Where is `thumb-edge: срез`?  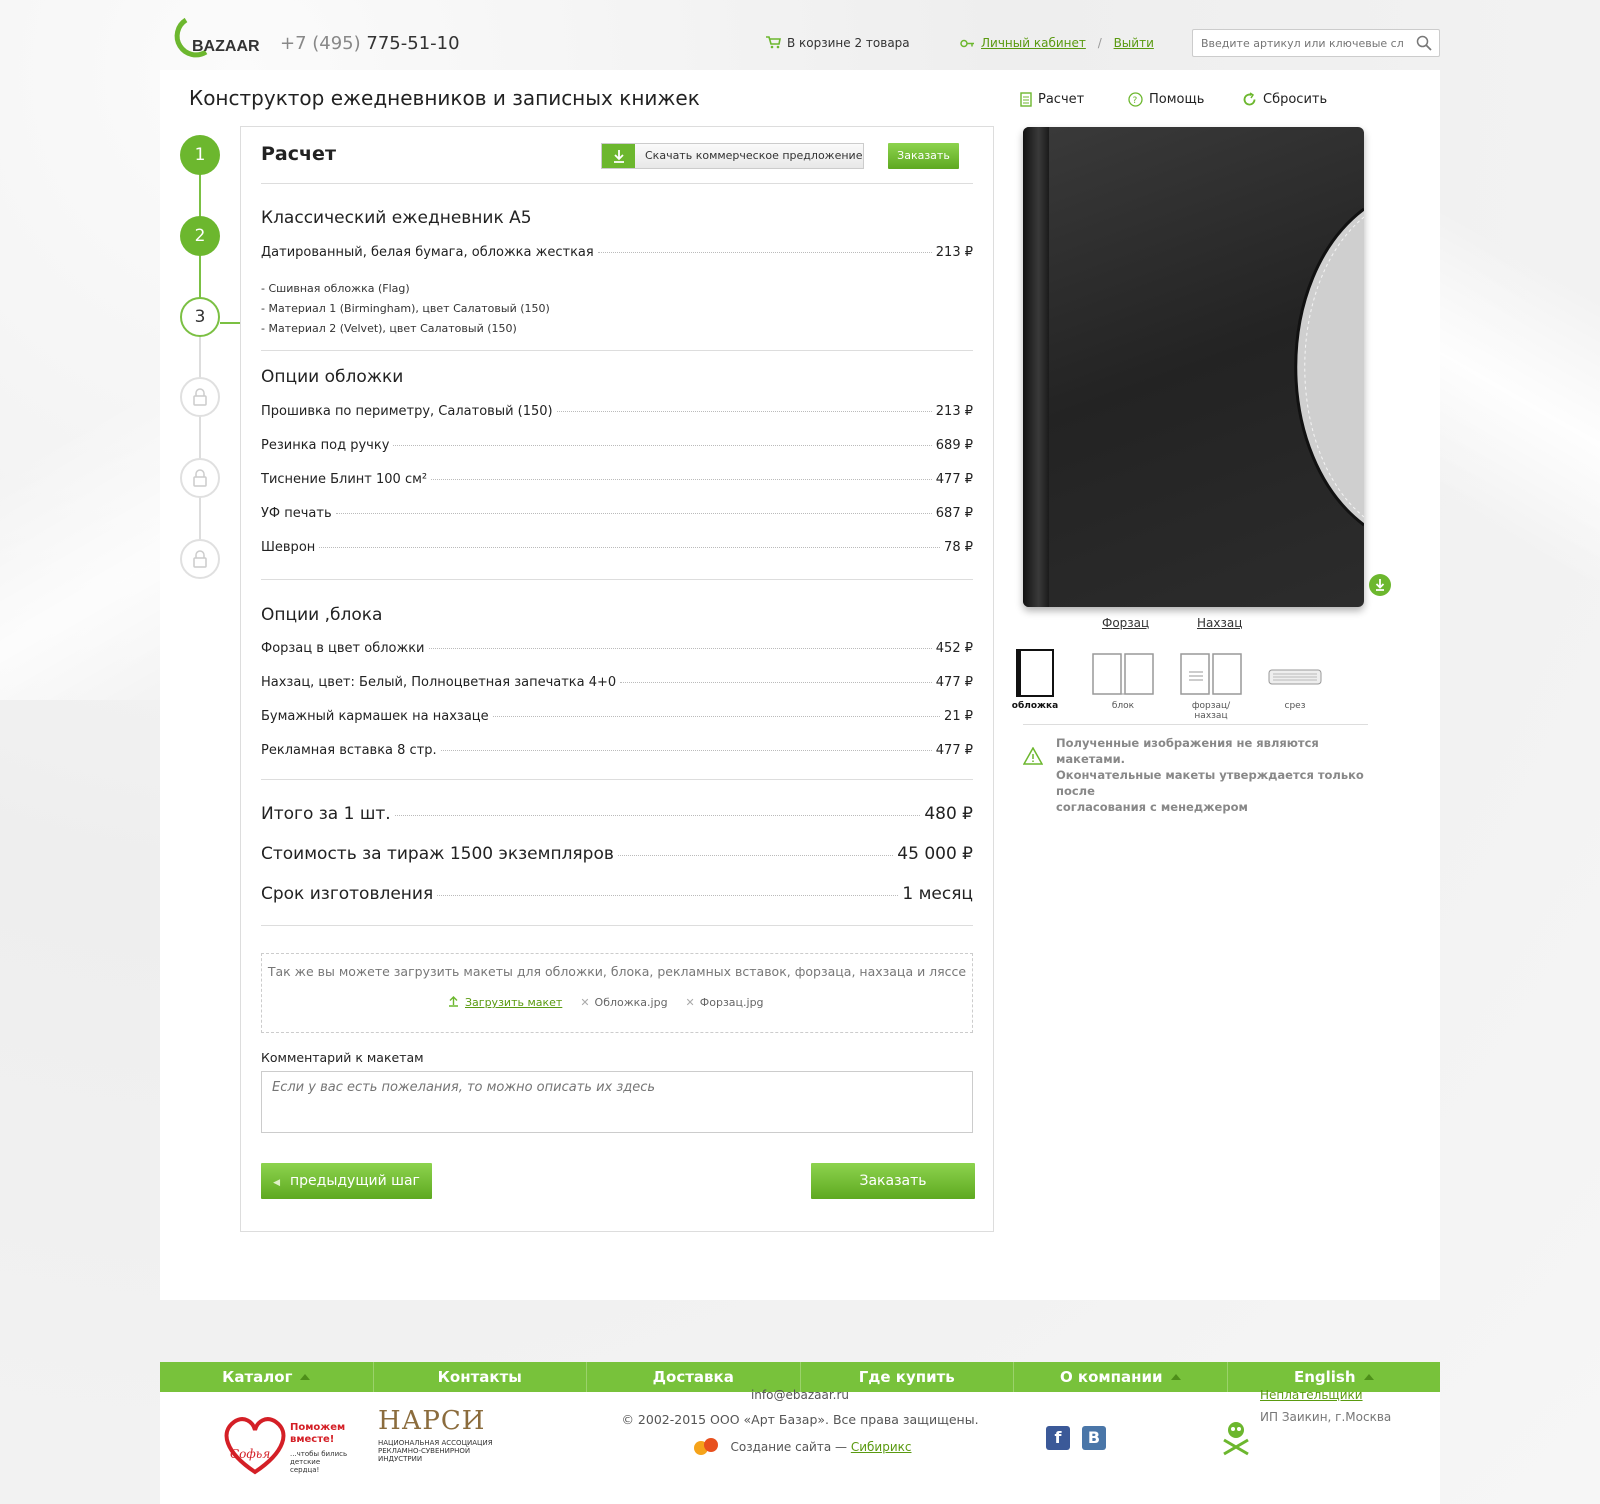
thumb-edge: срез is located at coordinates (1295, 679).